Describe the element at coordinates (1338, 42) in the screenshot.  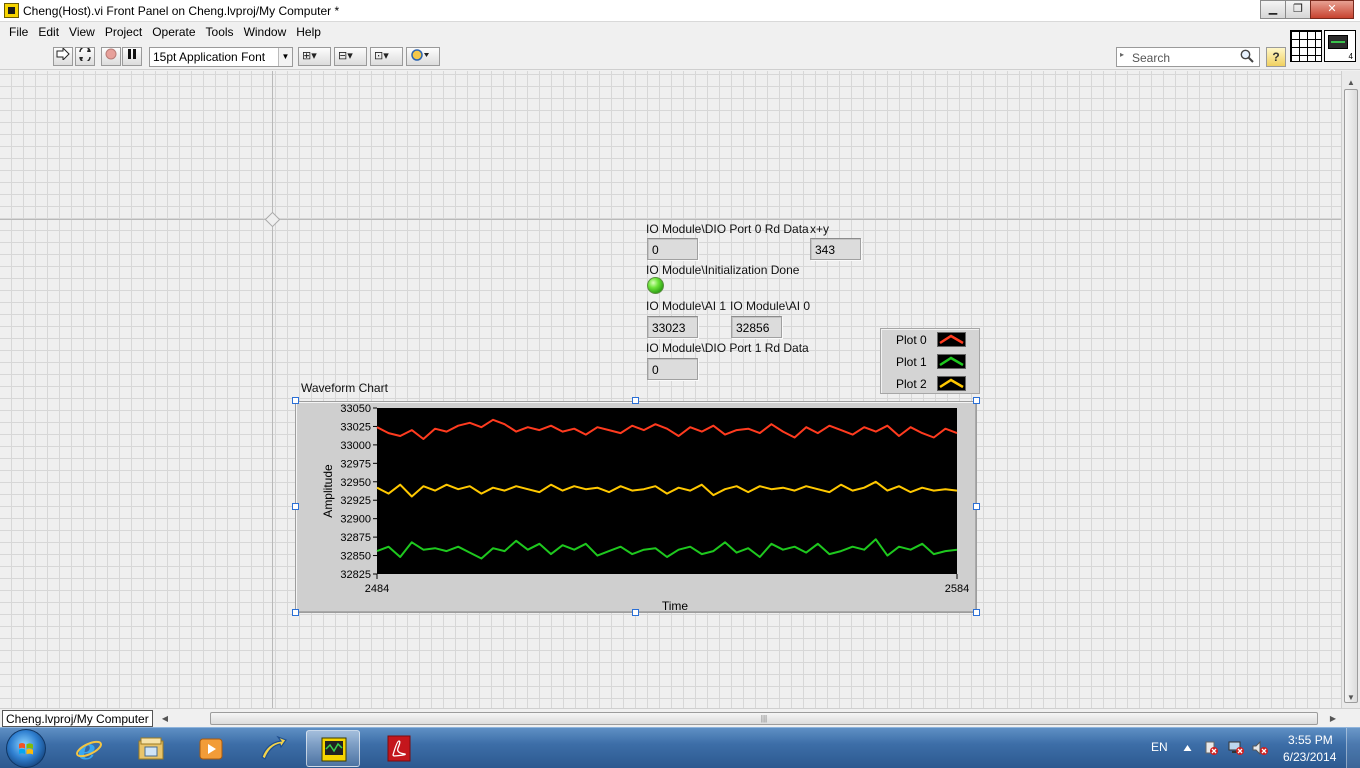
I see `vi-waveform-icon` at that location.